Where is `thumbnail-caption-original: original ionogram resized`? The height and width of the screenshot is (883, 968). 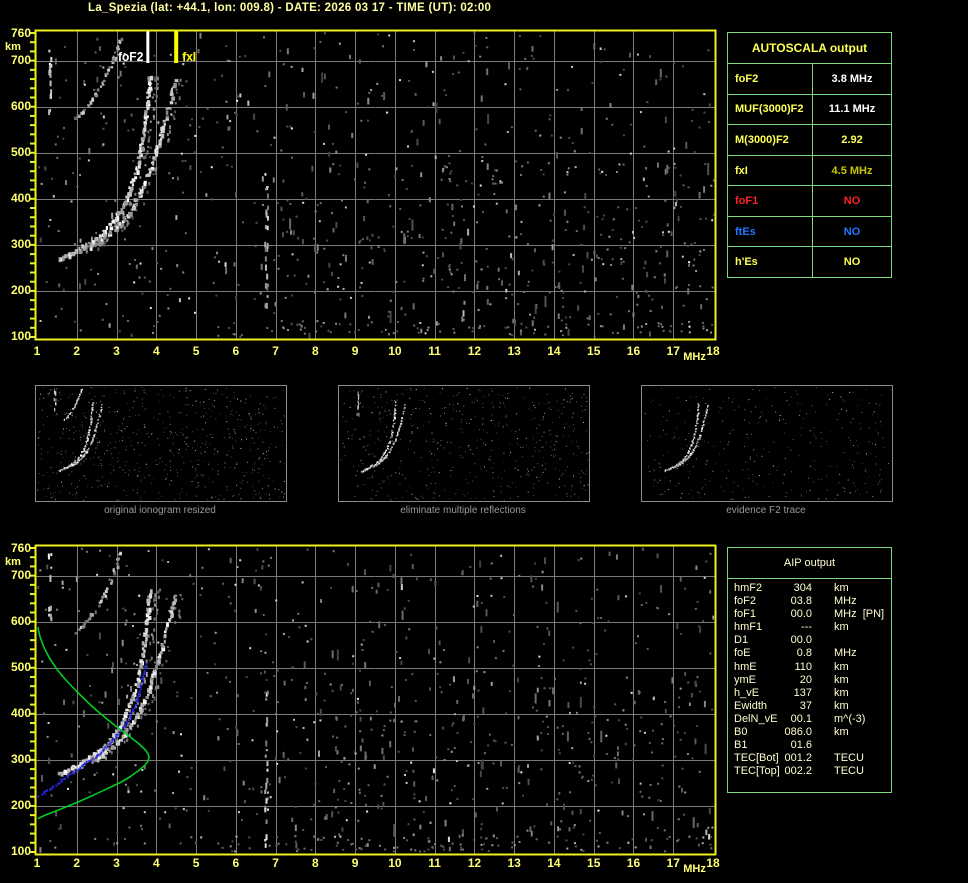 thumbnail-caption-original: original ionogram resized is located at coordinates (160, 510).